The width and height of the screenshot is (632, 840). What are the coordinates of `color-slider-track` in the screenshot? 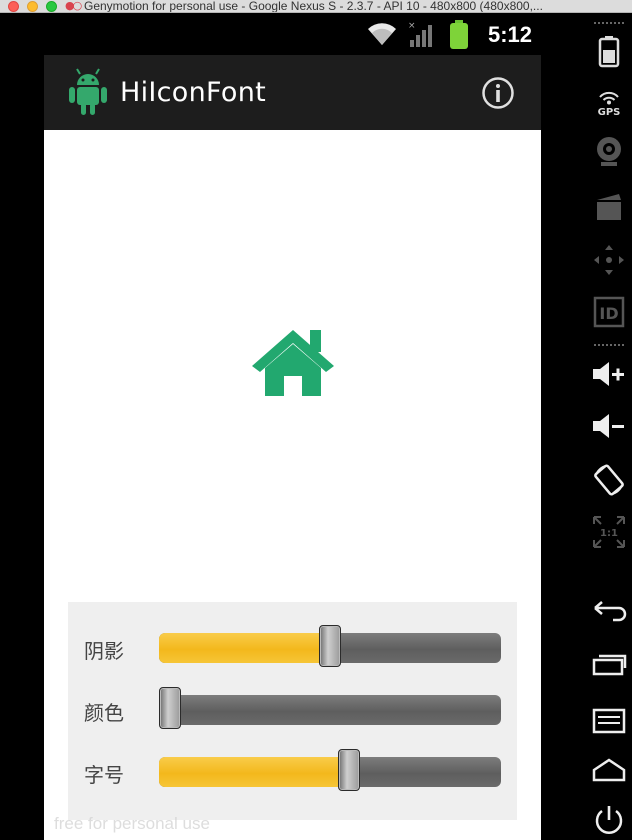 It's located at (330, 710).